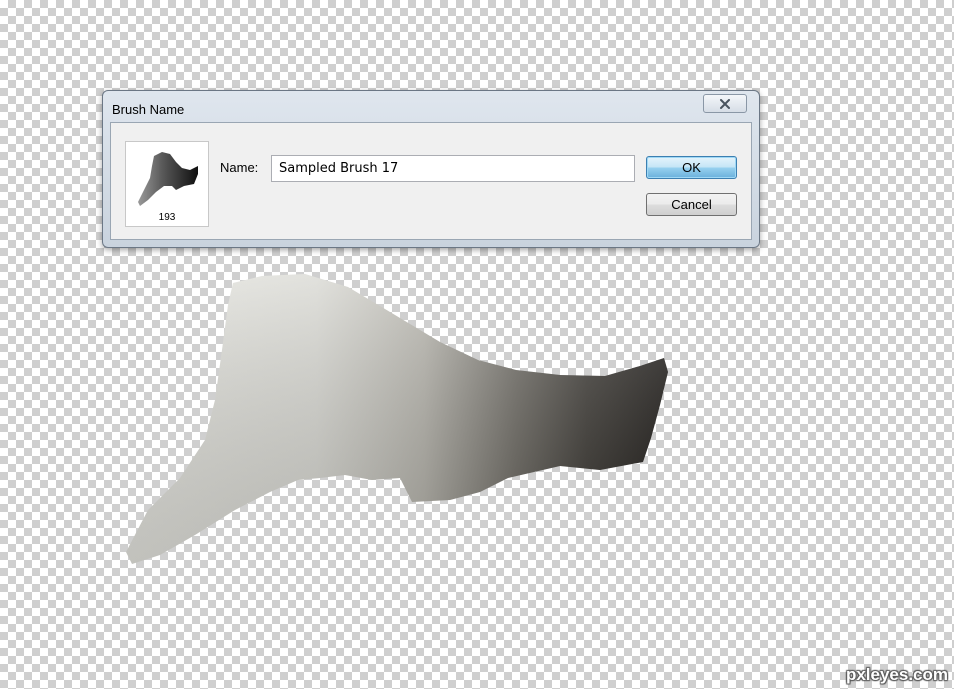 The height and width of the screenshot is (689, 954). Describe the element at coordinates (431, 106) in the screenshot. I see `dialog-titlebar: Brush Name` at that location.